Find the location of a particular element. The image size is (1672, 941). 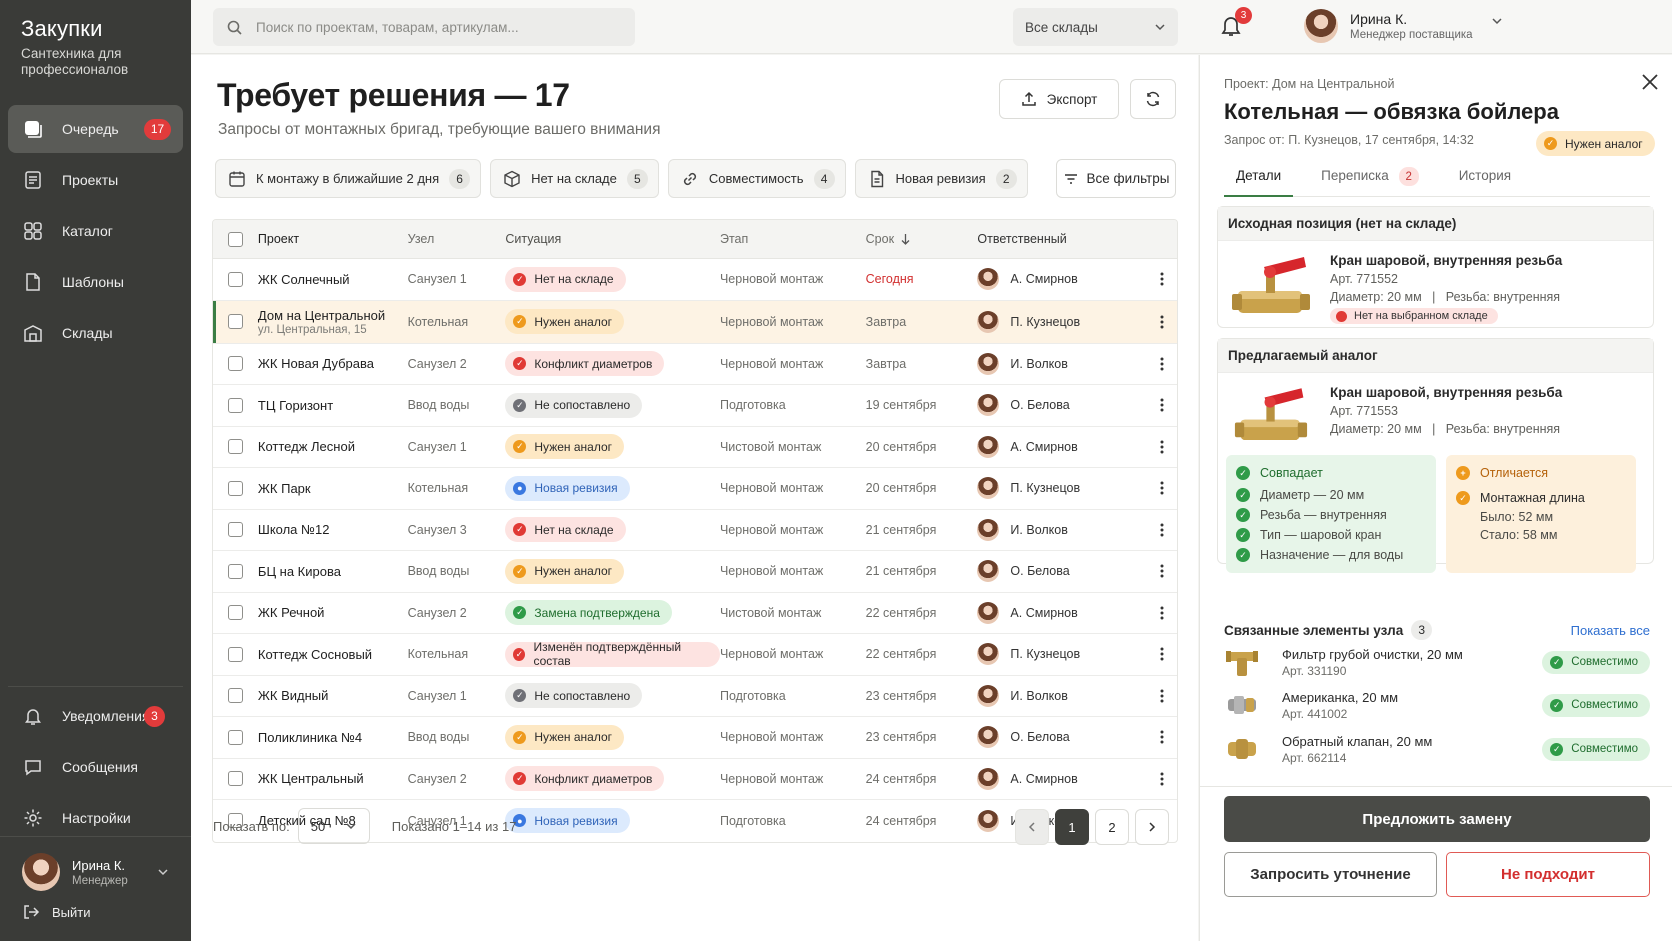

project-name: ЖК Парк is located at coordinates (284, 488).